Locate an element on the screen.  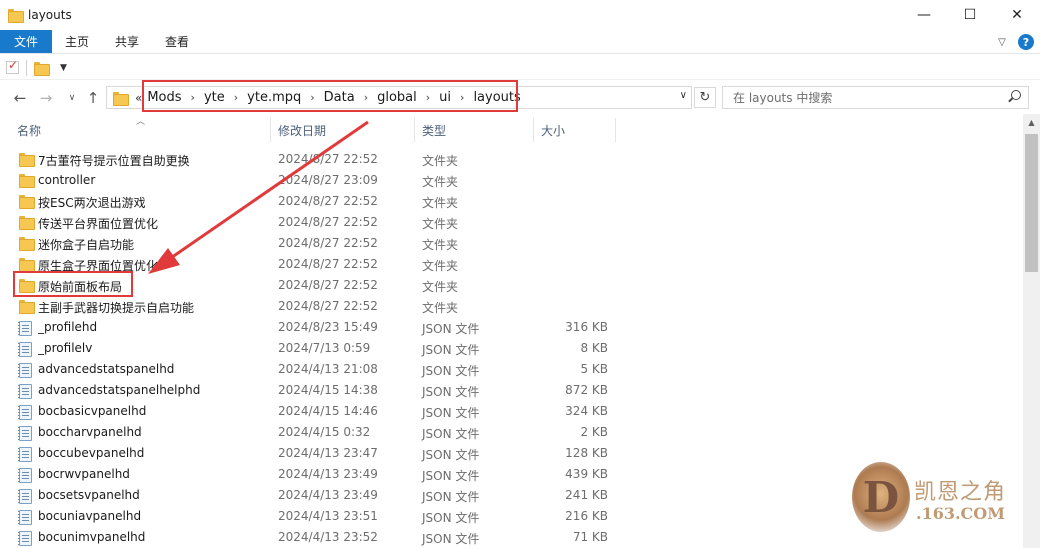
watermark-domain: .163.COM is located at coordinates (960, 513).